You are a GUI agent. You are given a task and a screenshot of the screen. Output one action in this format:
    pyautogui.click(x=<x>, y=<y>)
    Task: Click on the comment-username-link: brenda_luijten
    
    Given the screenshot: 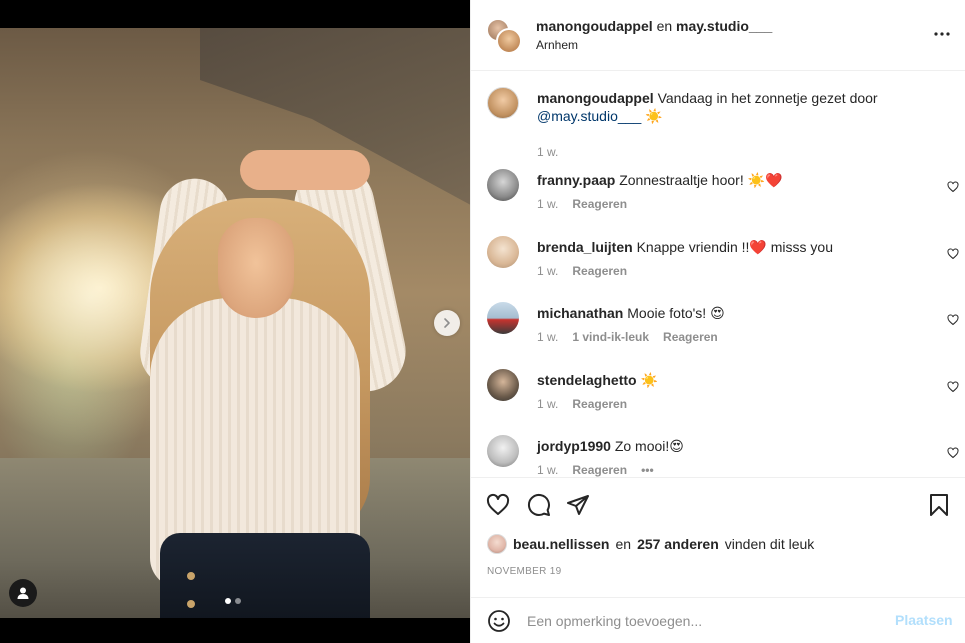 What is the action you would take?
    pyautogui.click(x=585, y=247)
    